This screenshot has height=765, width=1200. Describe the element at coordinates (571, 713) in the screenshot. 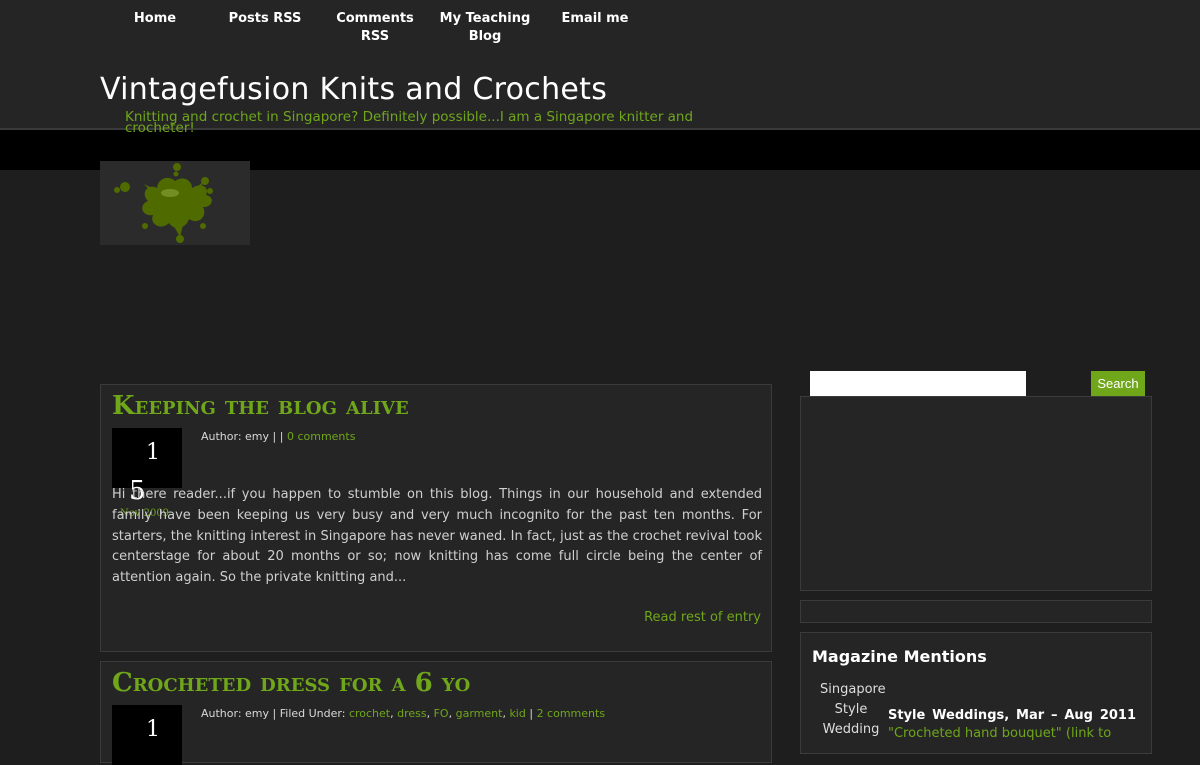

I see `comments-link: 2 comments` at that location.